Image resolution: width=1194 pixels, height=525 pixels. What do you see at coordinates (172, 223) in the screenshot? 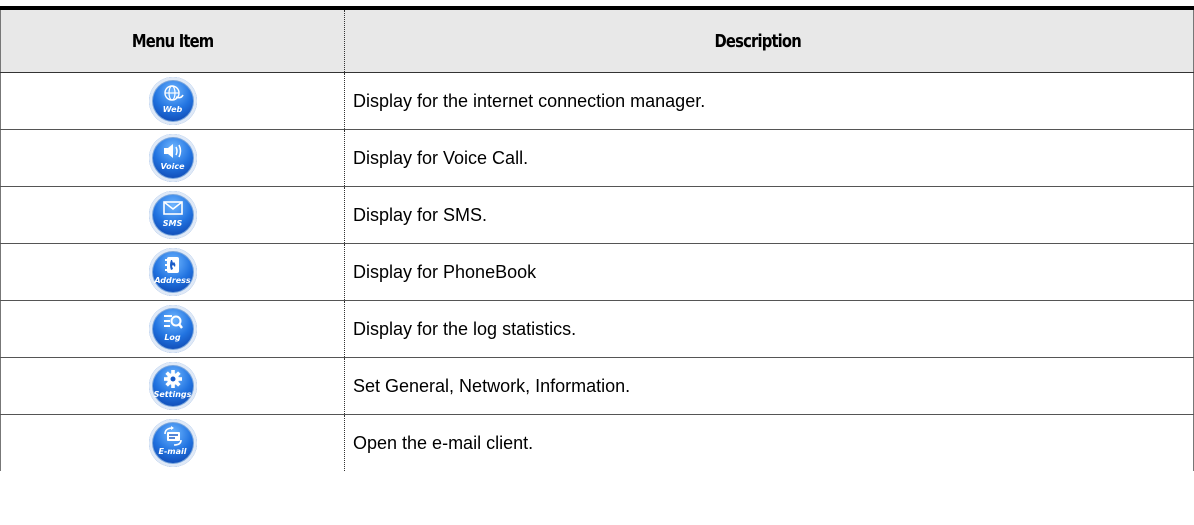
I see `icon-label: SMS` at bounding box center [172, 223].